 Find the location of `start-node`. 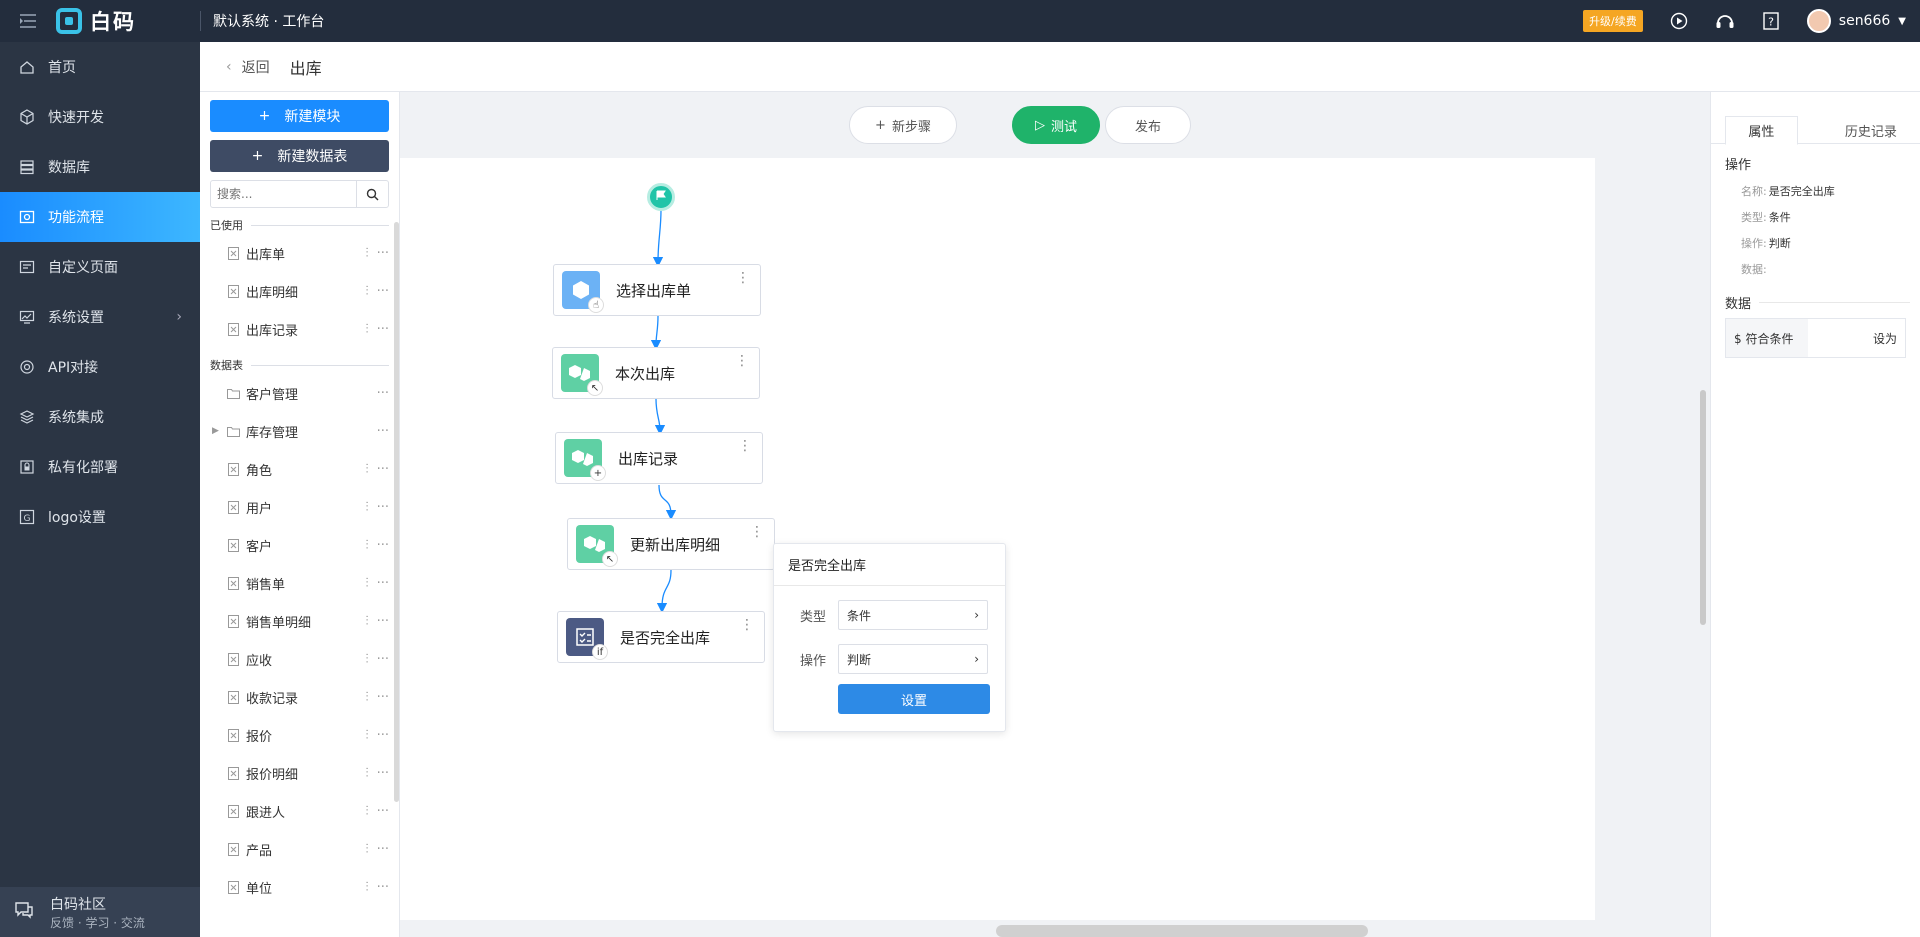

start-node is located at coordinates (661, 197).